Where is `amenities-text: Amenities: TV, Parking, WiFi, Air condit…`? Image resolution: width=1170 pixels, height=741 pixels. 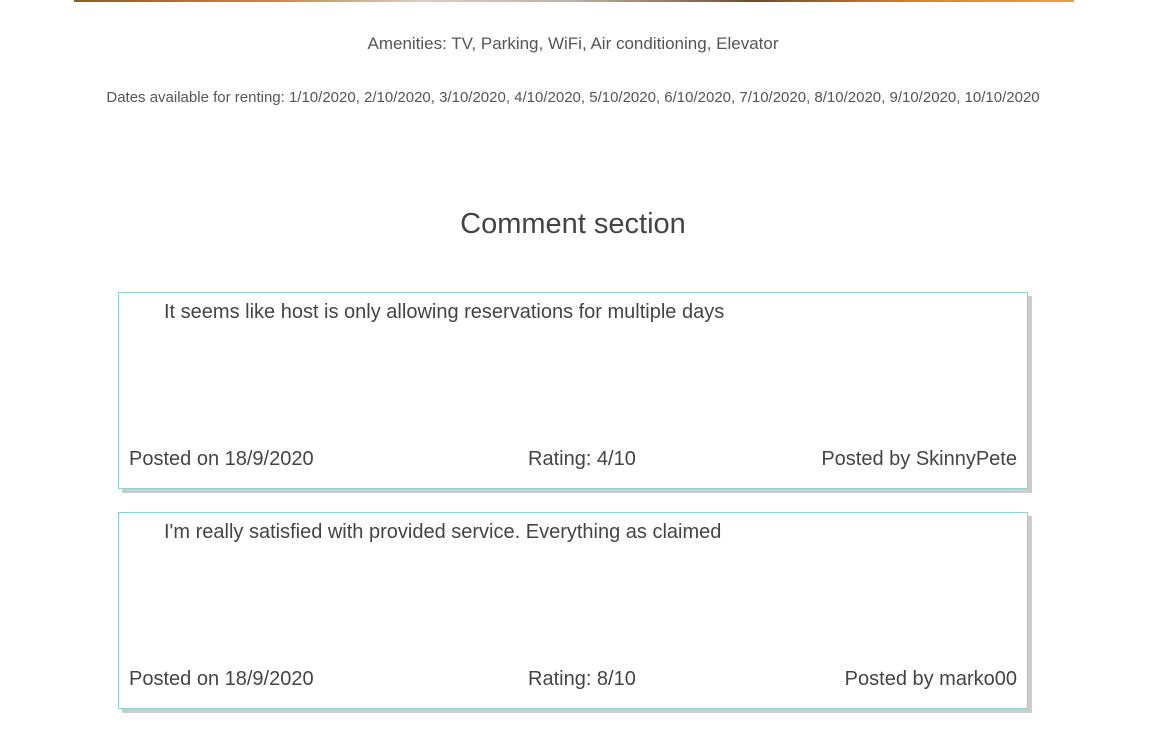
amenities-text: Amenities: TV, Parking, WiFi, Air condit… is located at coordinates (573, 43).